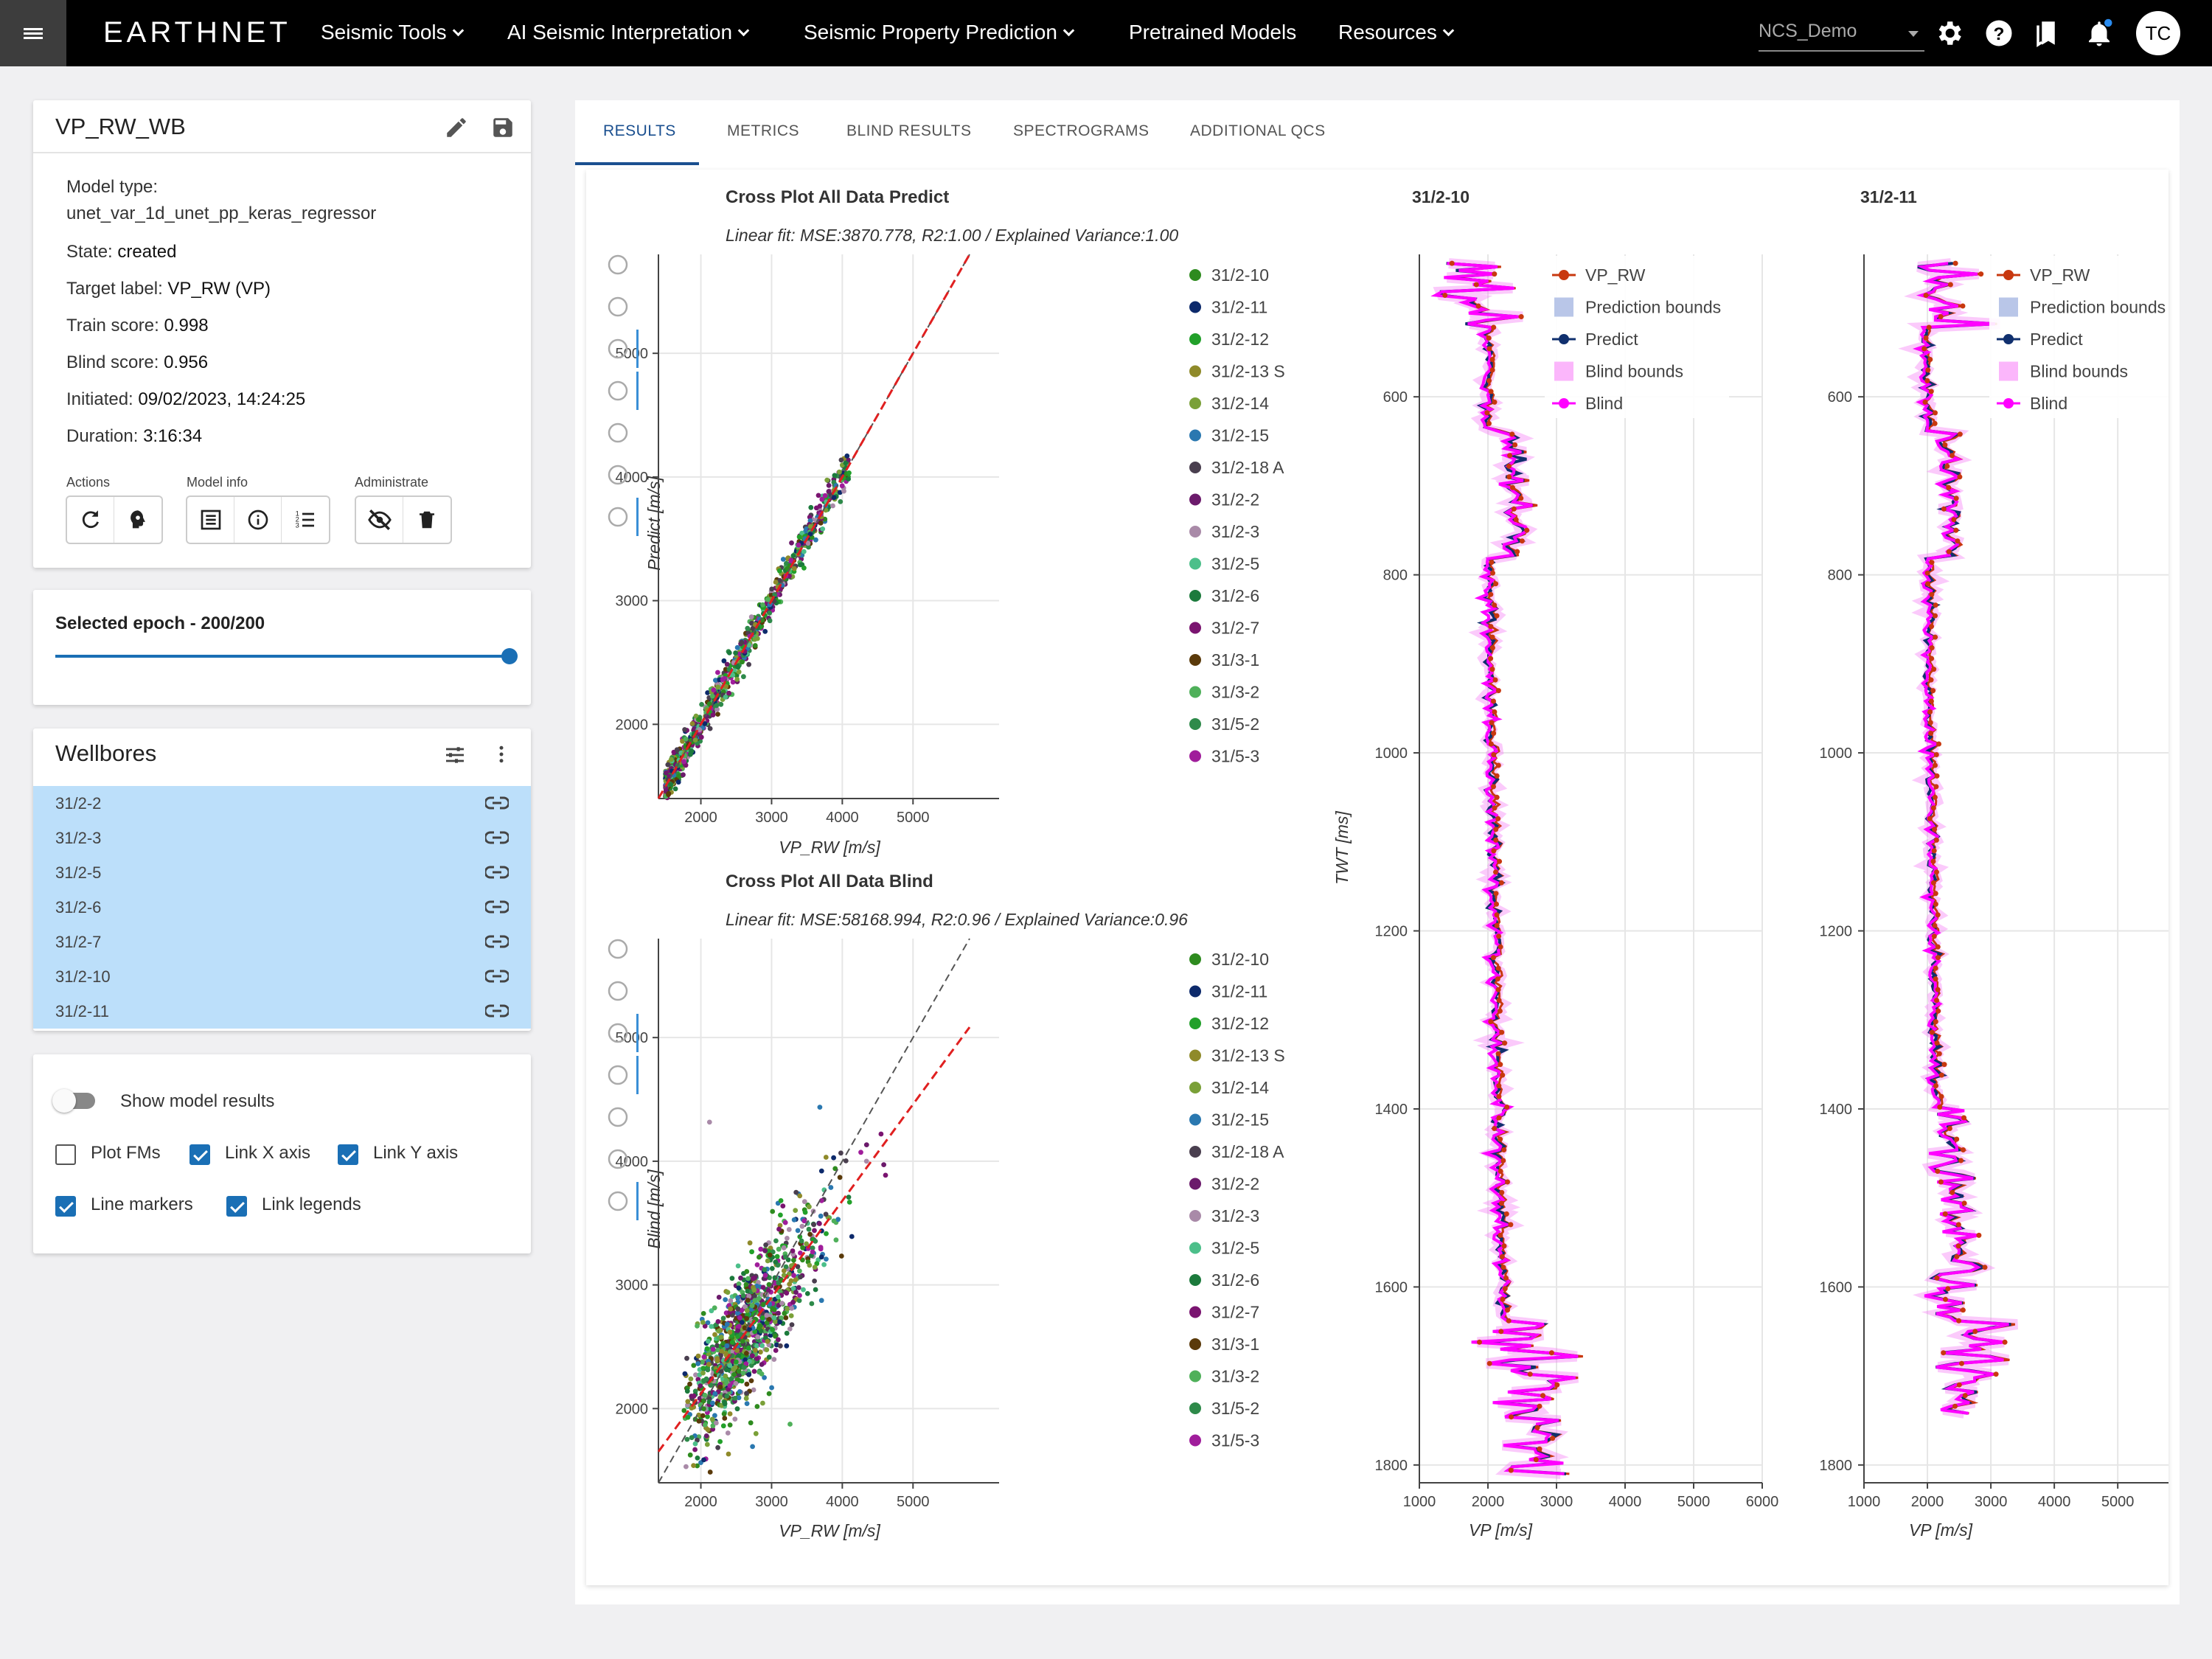 The height and width of the screenshot is (1659, 2212). I want to click on nav-seismic-property-prediction: Seismic Property Prediction, so click(939, 32).